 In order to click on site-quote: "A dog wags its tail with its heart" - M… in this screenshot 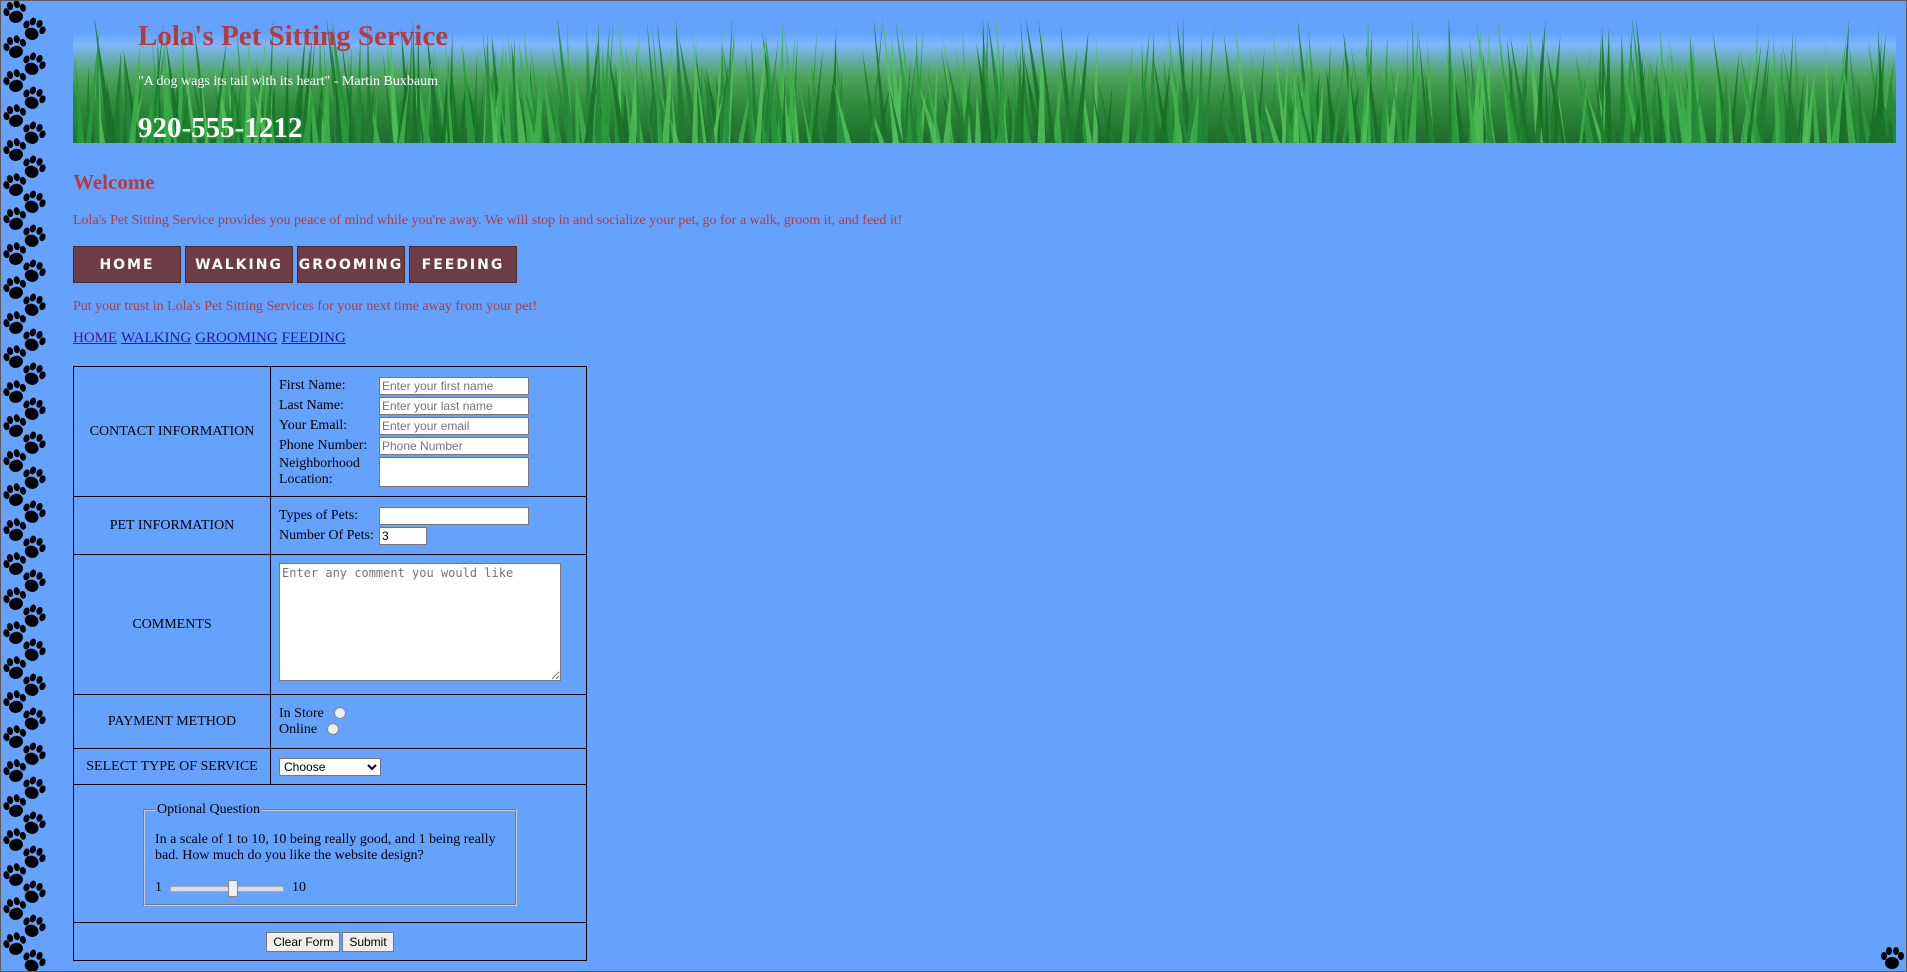, I will do `click(288, 81)`.